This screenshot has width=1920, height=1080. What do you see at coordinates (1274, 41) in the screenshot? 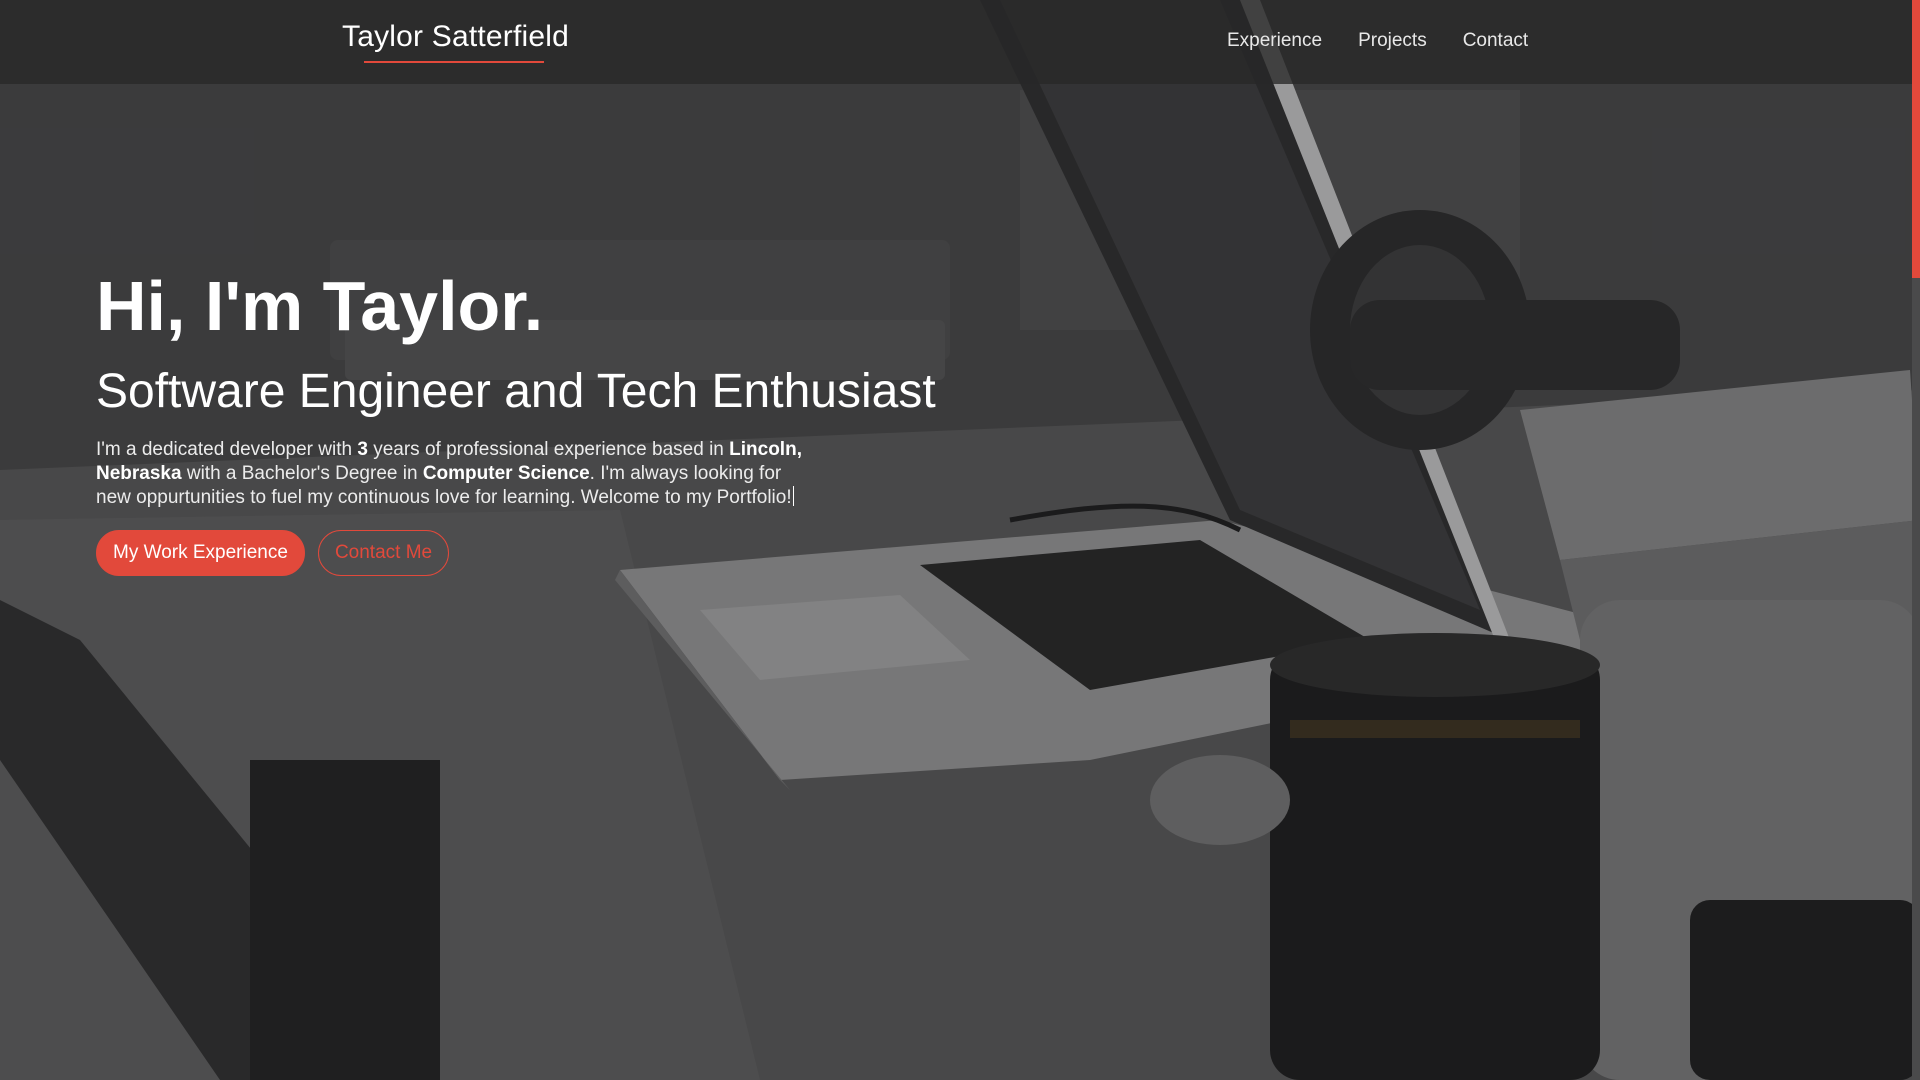
I see `nav-link-experience: Experience` at bounding box center [1274, 41].